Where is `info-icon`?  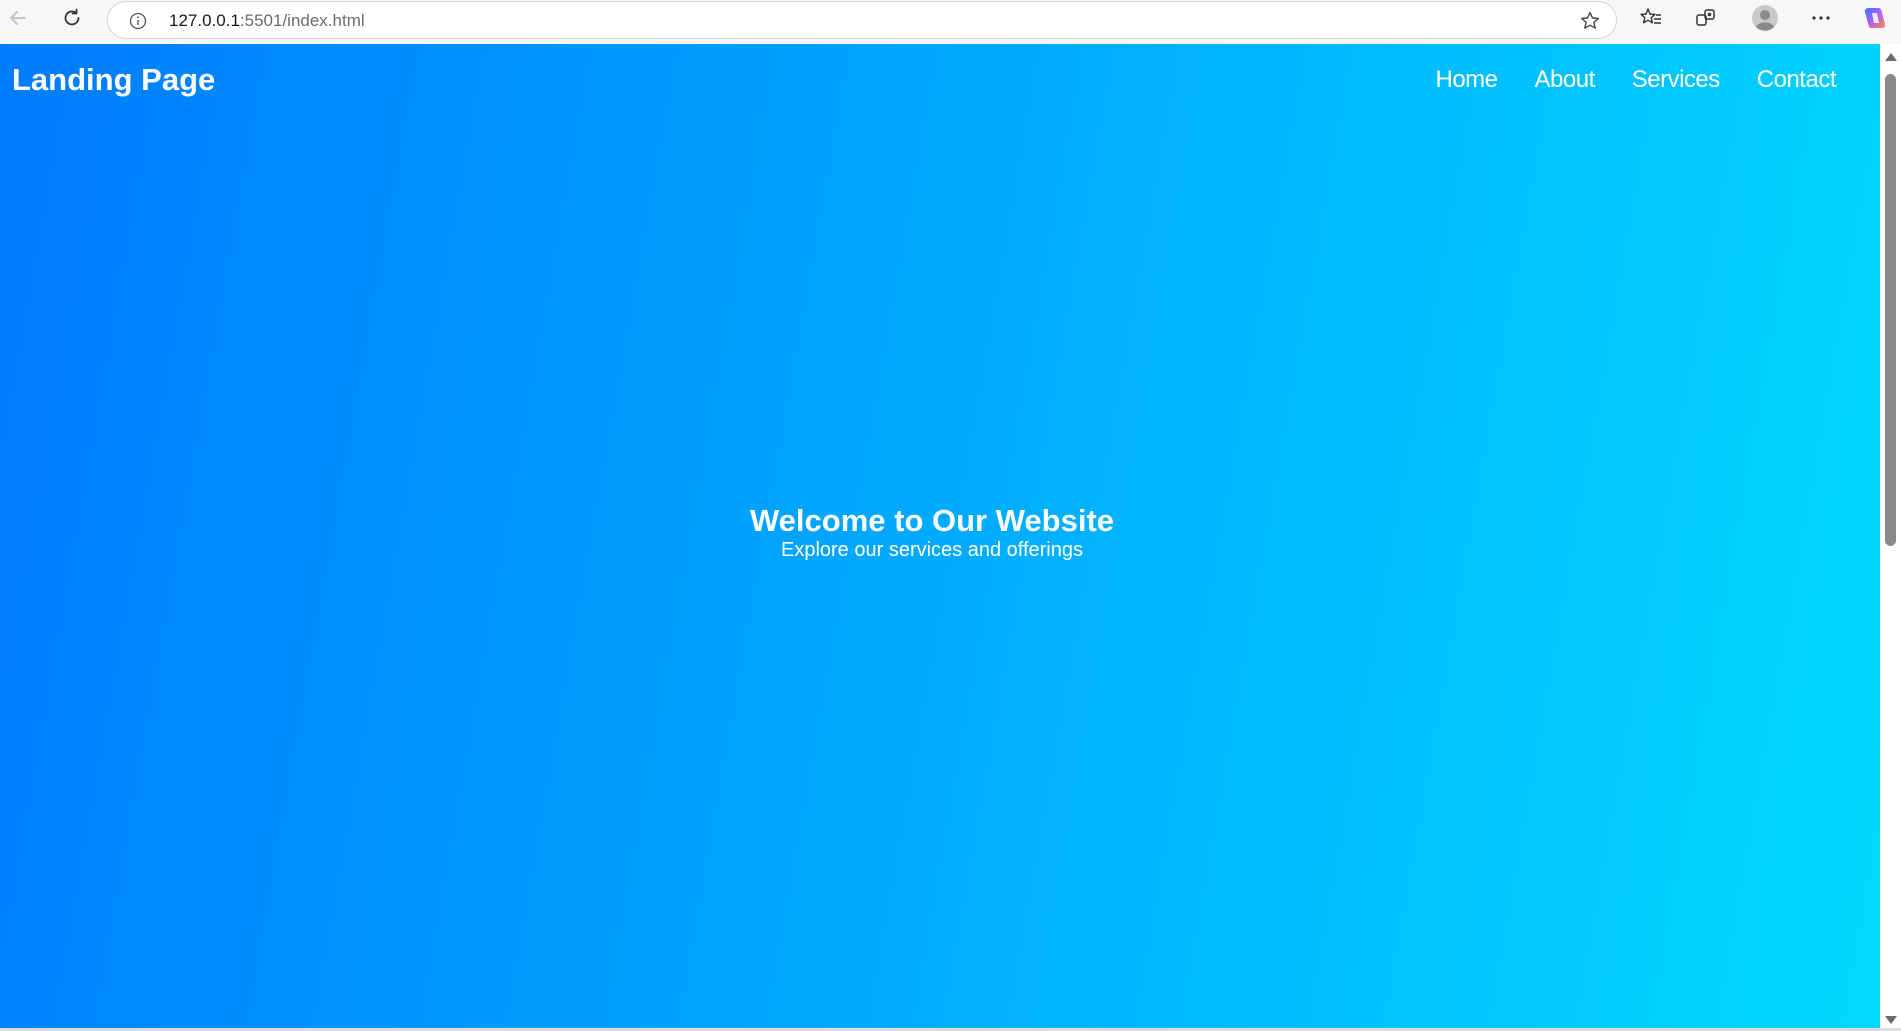 info-icon is located at coordinates (138, 21).